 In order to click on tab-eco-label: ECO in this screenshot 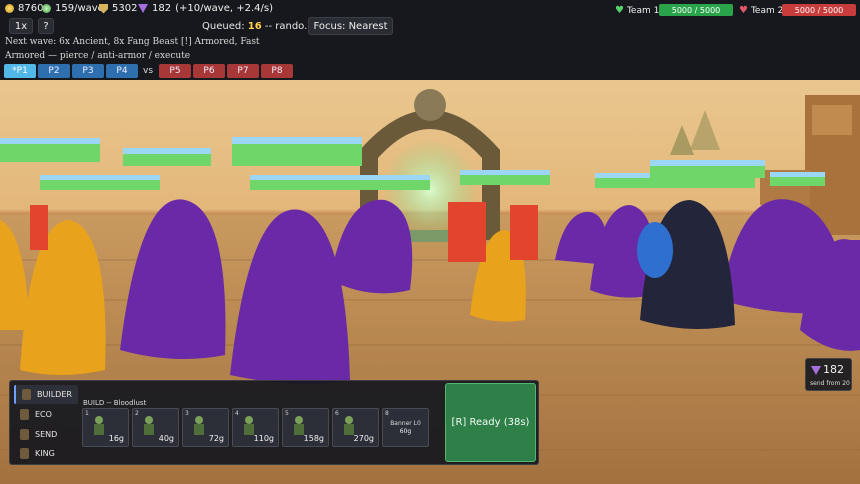, I will do `click(43, 414)`.